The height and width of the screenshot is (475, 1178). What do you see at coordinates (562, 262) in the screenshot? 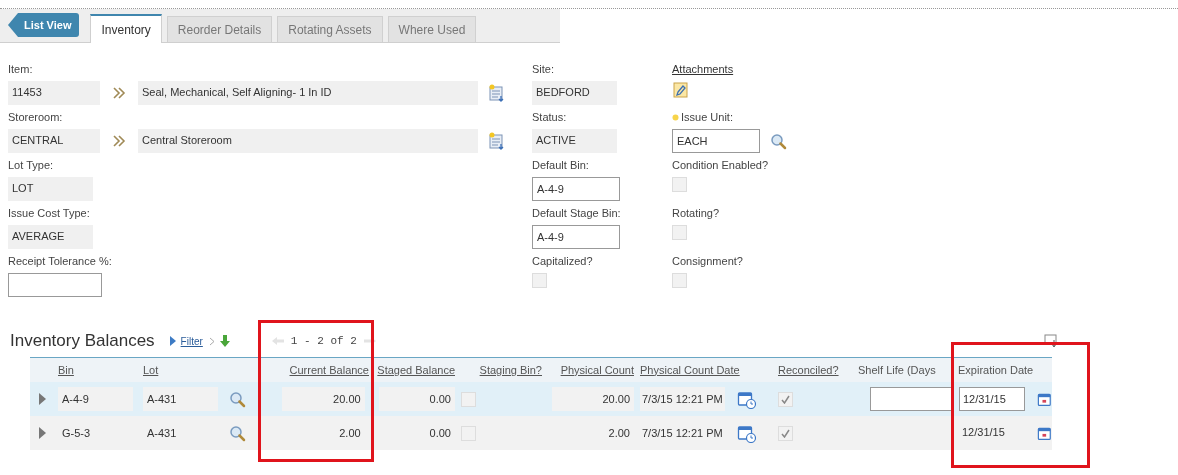
I see `field-label: Capitalized?` at bounding box center [562, 262].